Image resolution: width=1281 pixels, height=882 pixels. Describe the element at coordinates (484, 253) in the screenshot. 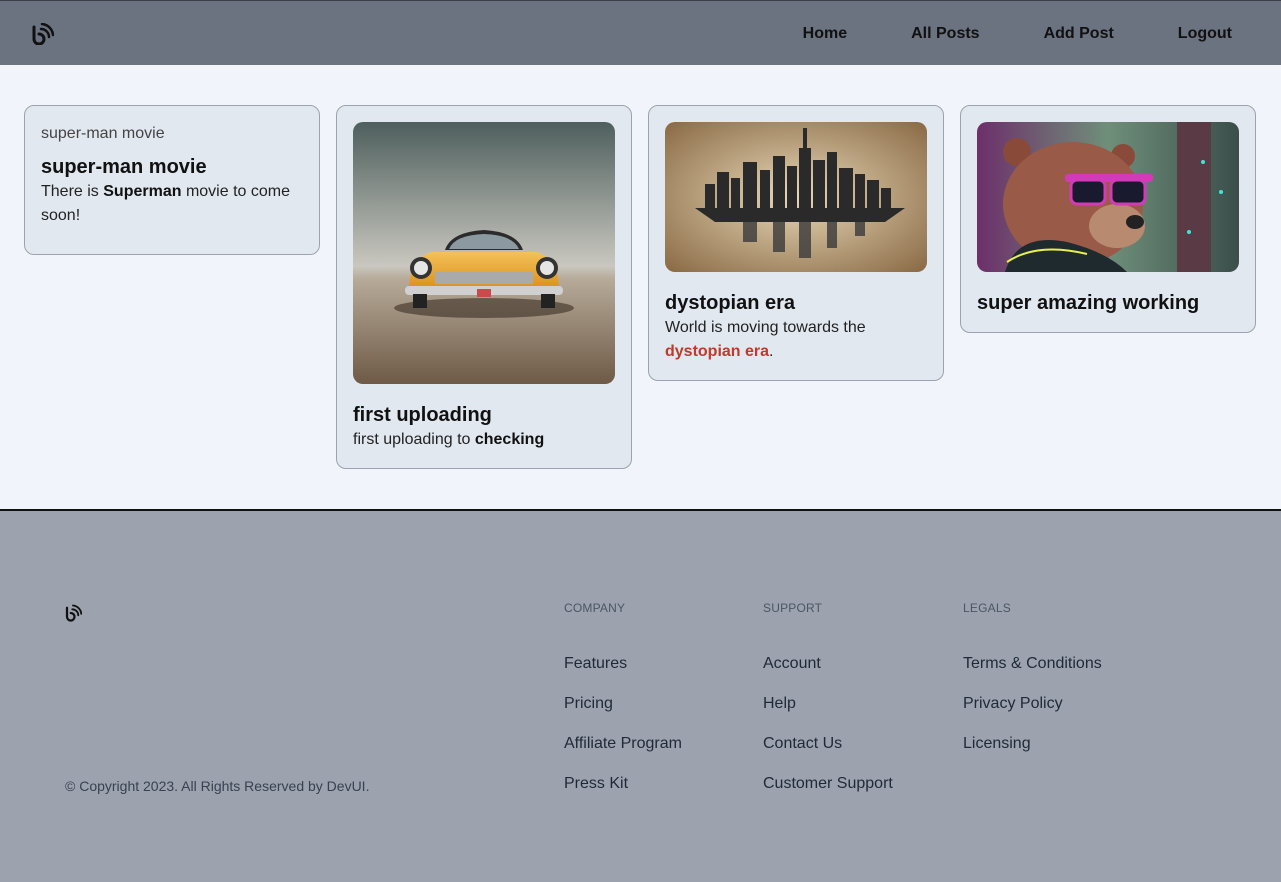

I see `post-image-car` at that location.